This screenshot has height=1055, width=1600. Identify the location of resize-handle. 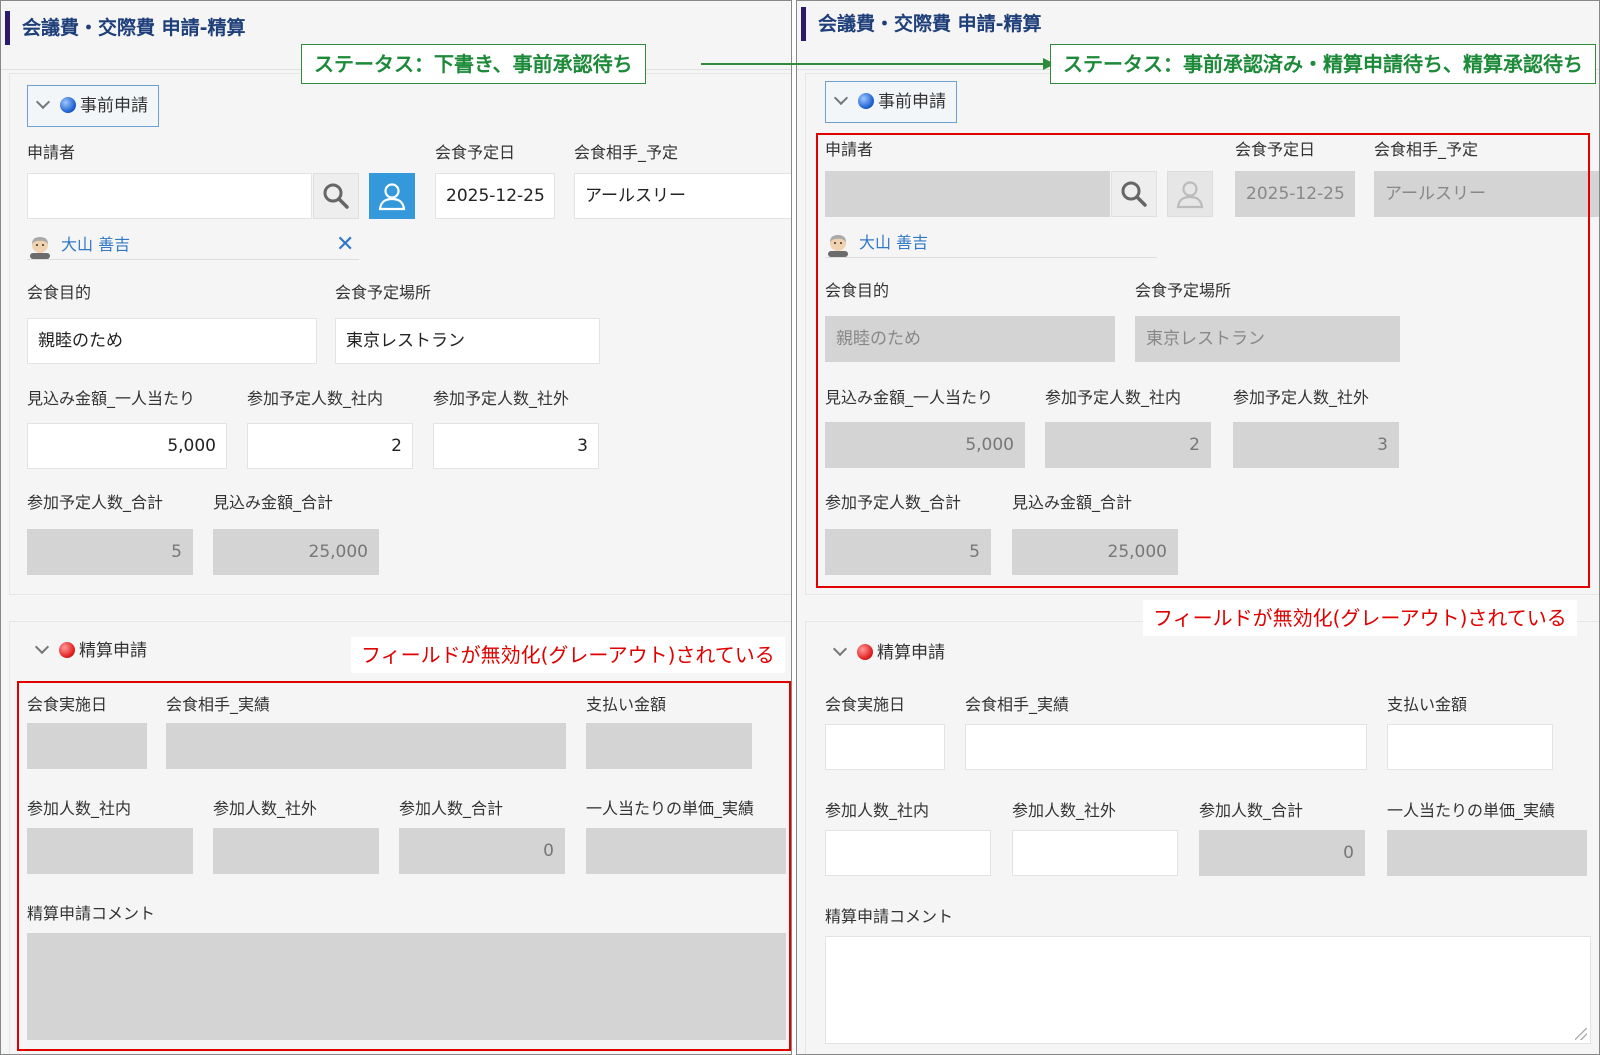
(1581, 1034).